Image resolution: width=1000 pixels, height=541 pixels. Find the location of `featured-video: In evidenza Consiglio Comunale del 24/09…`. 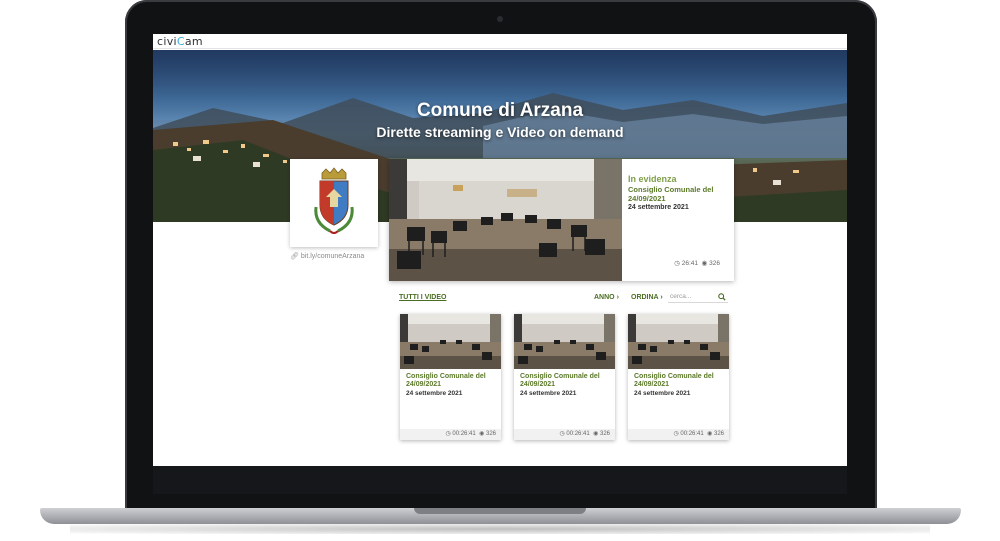

featured-video: In evidenza Consiglio Comunale del 24/09… is located at coordinates (561, 220).